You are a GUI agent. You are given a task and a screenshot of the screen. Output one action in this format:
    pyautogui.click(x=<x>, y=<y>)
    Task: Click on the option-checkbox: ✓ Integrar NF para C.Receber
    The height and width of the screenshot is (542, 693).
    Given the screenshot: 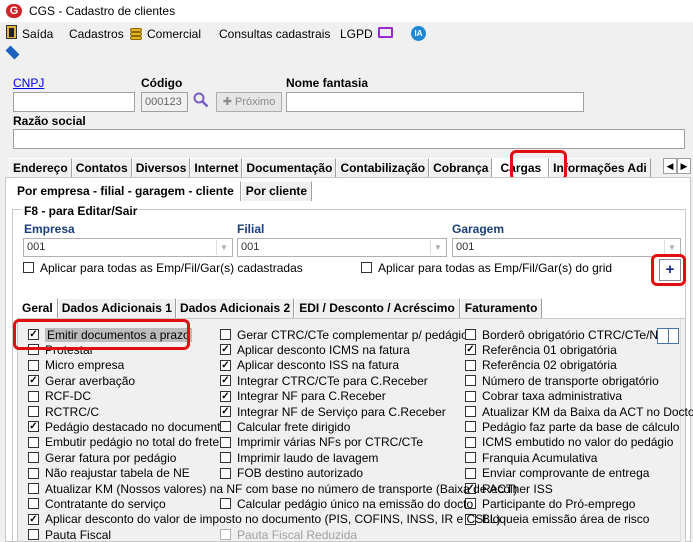 What is the action you would take?
    pyautogui.click(x=303, y=396)
    